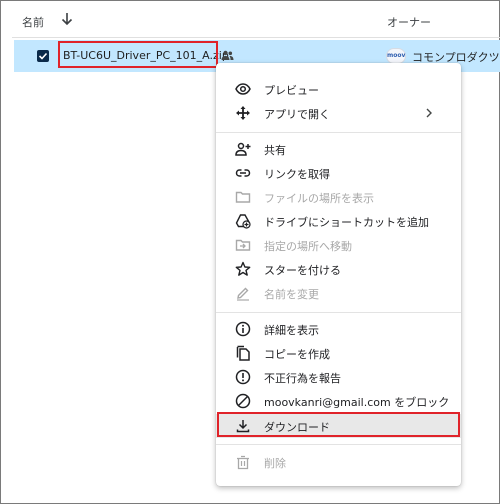 The width and height of the screenshot is (500, 504). I want to click on file-name-highlight-box, so click(138, 54).